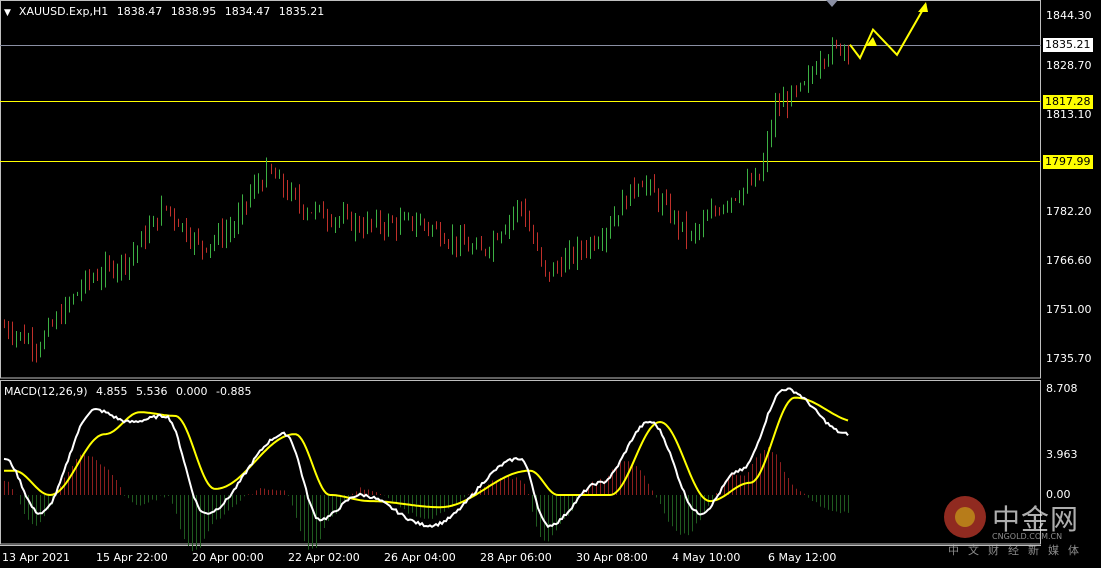  I want to click on macd-value-3: 0.000, so click(192, 391).